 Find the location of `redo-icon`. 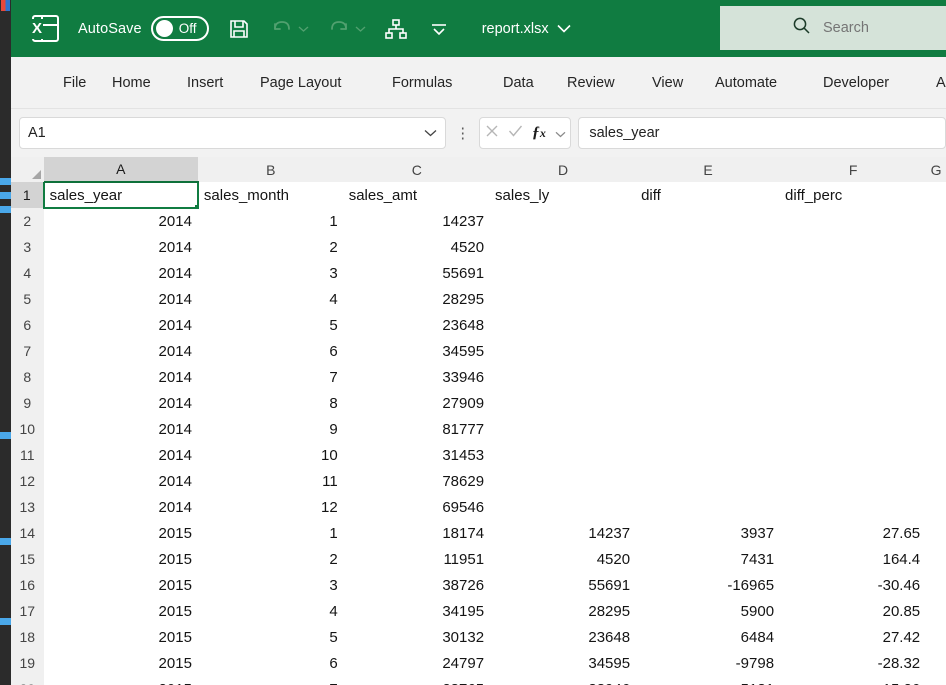

redo-icon is located at coordinates (339, 28).